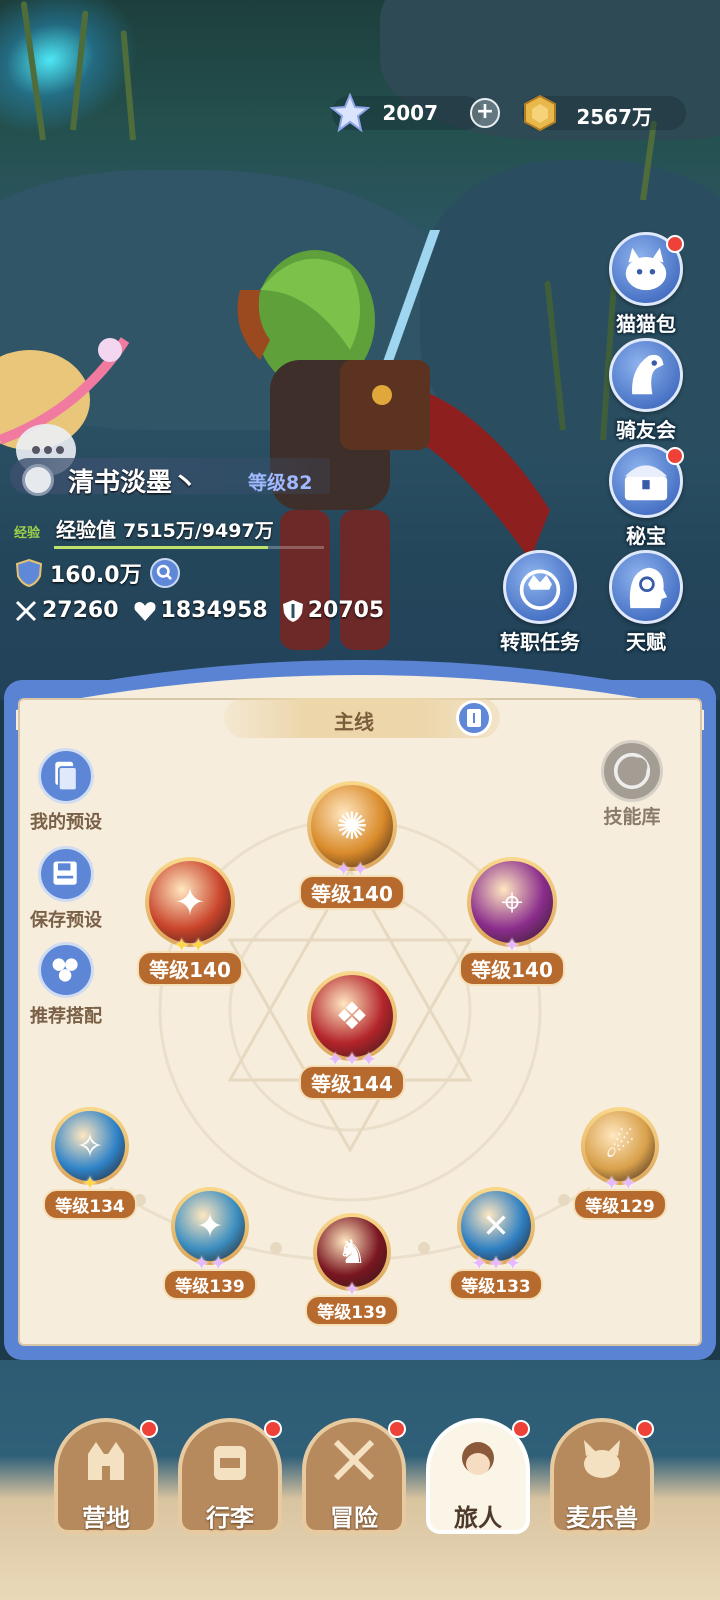  Describe the element at coordinates (496, 1243) in the screenshot. I see `skill-node-b4: ✕ ✦✦✦ 等级133` at that location.